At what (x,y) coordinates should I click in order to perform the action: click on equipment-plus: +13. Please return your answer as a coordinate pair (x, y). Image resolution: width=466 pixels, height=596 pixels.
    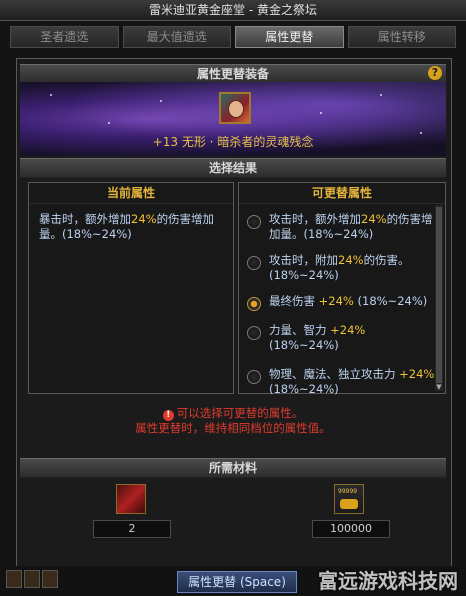
    Looking at the image, I should click on (165, 142).